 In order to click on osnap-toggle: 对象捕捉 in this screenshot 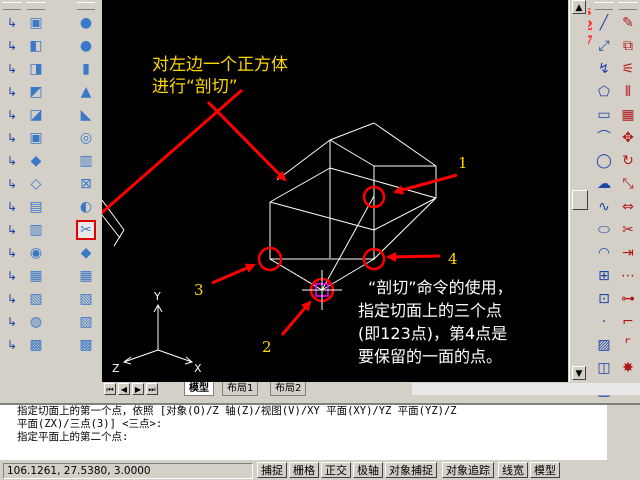, I will do `click(411, 470)`.